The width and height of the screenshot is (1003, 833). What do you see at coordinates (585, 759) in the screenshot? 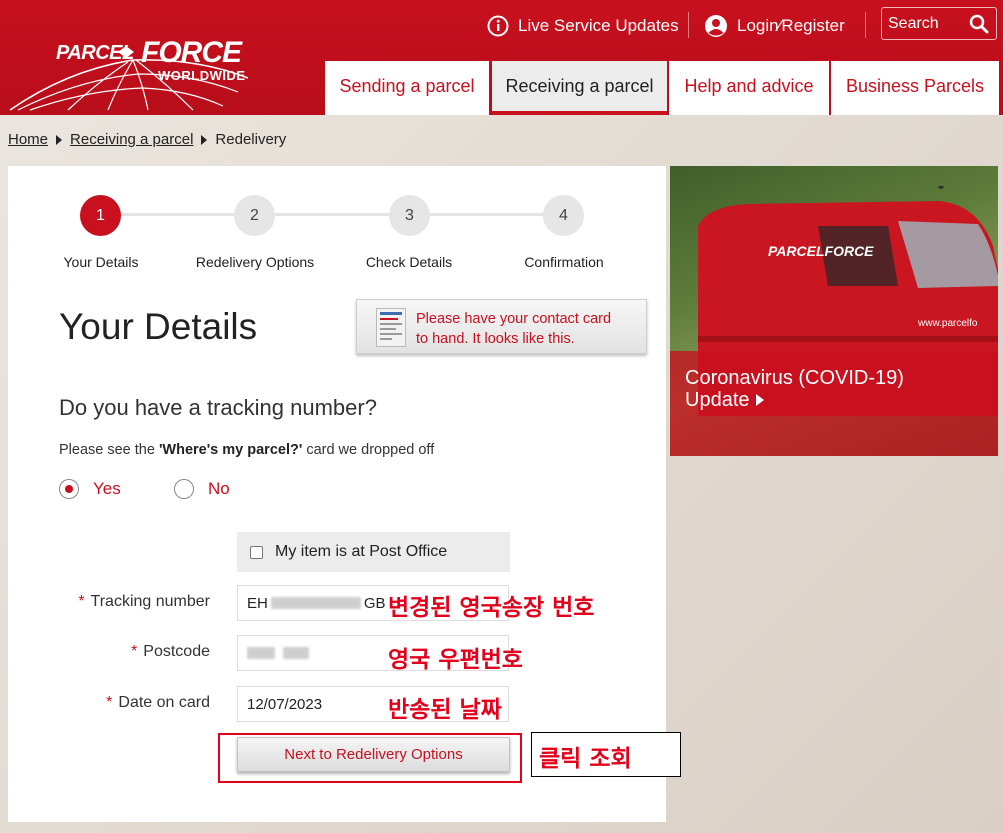
I see `annotation-click: 클릭 조회` at bounding box center [585, 759].